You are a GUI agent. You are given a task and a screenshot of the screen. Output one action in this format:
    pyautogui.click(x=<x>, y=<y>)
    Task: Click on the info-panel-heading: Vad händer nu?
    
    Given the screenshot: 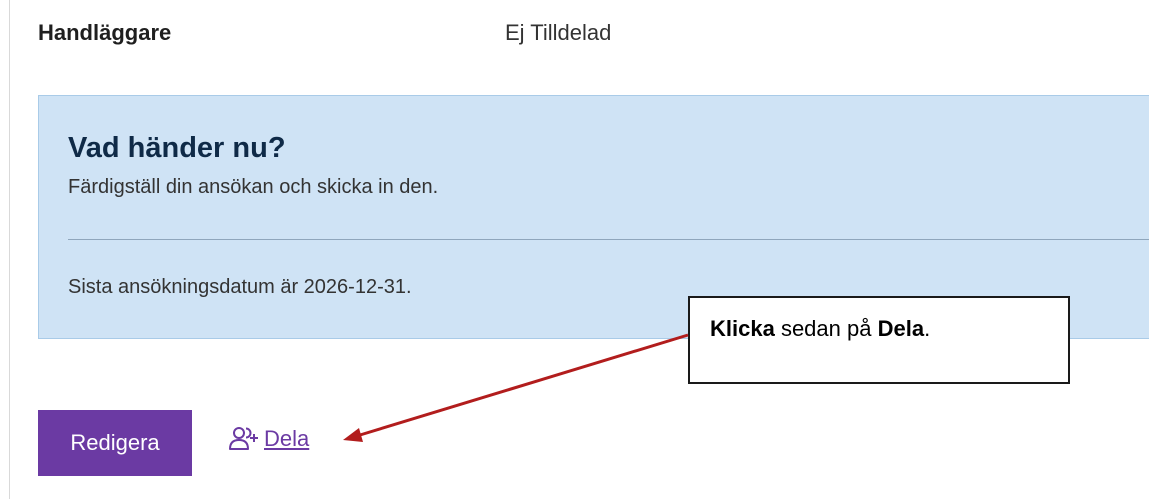 What is the action you would take?
    pyautogui.click(x=177, y=148)
    